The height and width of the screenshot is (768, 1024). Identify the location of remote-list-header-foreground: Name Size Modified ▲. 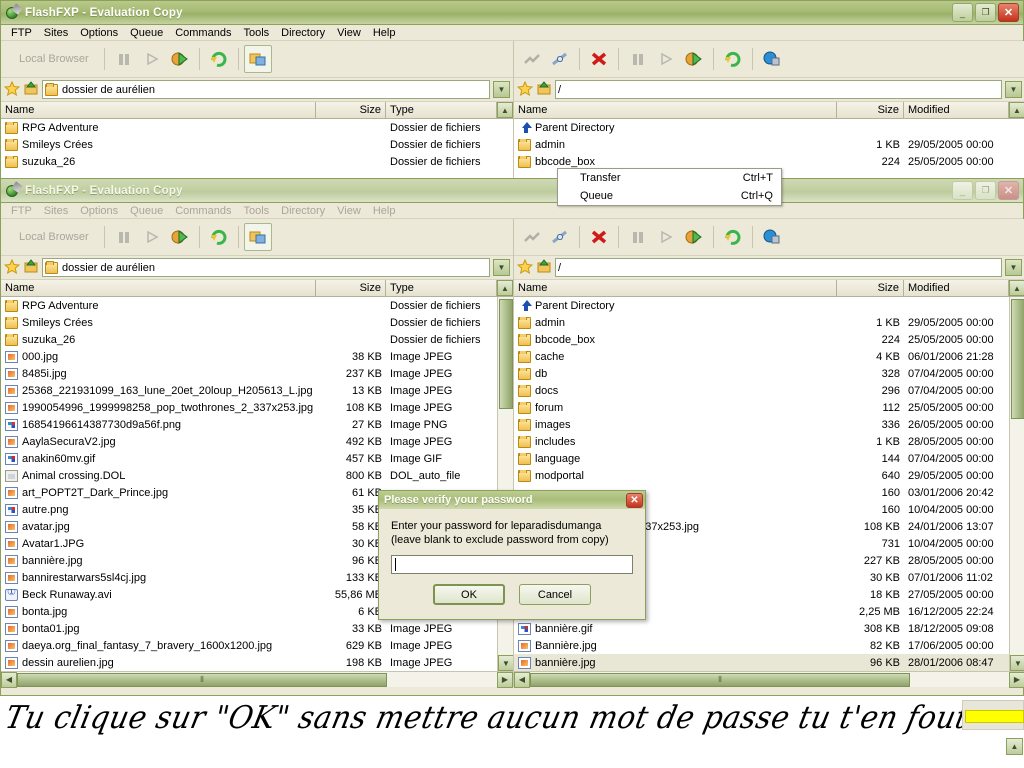
(769, 288).